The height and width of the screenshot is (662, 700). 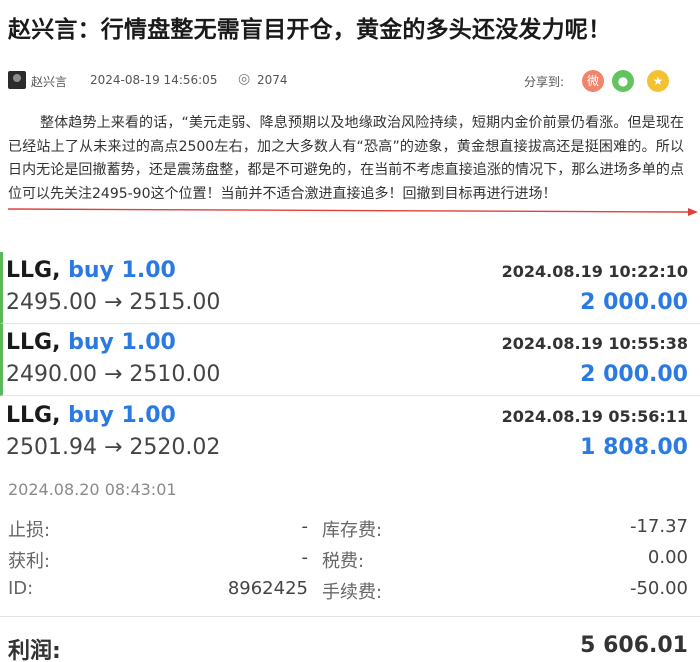 I want to click on id-value: 8962425, so click(x=267, y=588).